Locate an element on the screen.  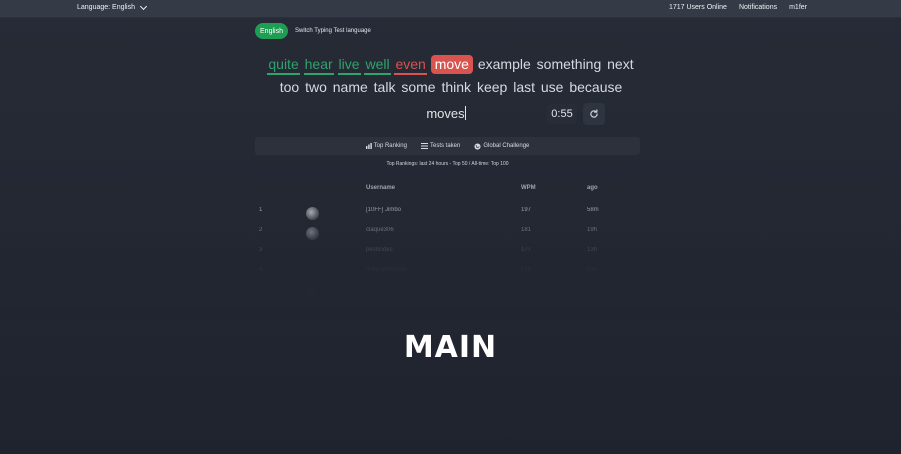
table-header: Username WPM ago is located at coordinates (447, 192).